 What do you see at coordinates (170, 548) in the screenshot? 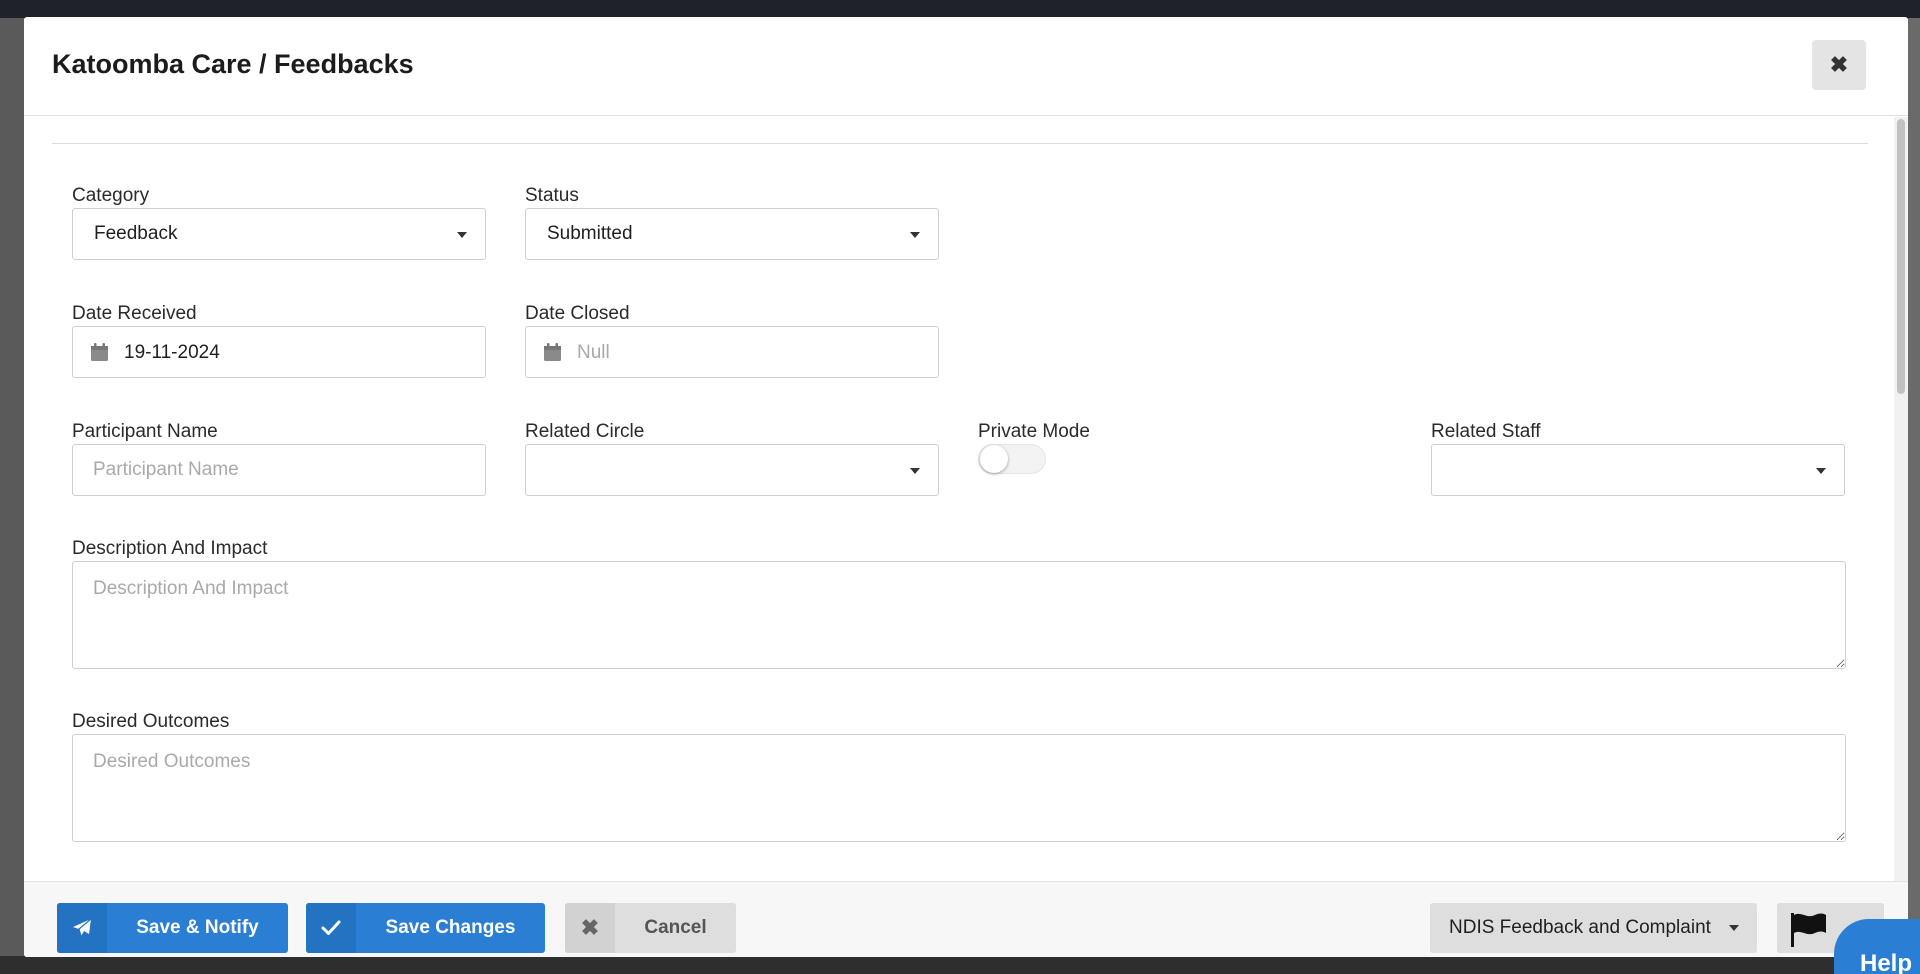
I see `description-label: Description And Impact` at bounding box center [170, 548].